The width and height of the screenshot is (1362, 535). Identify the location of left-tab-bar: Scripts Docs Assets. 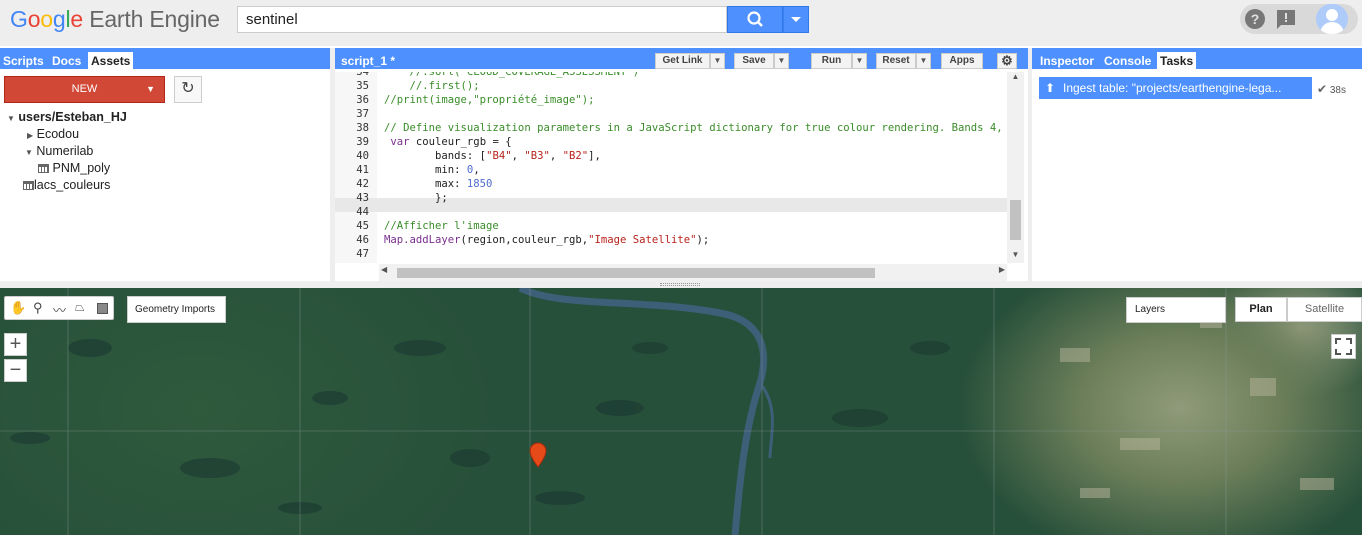
(165, 60).